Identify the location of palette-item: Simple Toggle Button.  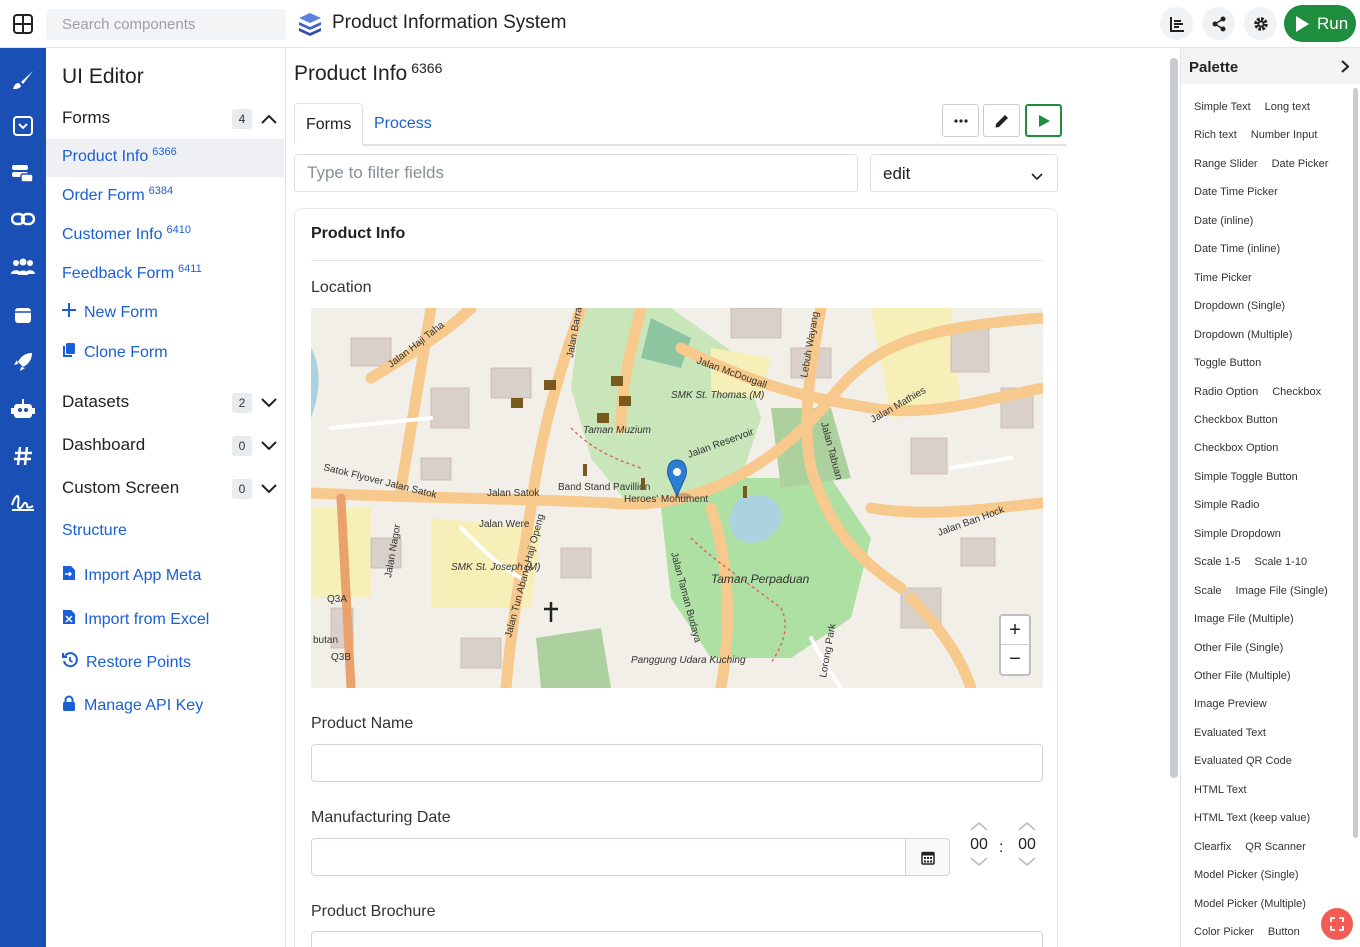
(1246, 476).